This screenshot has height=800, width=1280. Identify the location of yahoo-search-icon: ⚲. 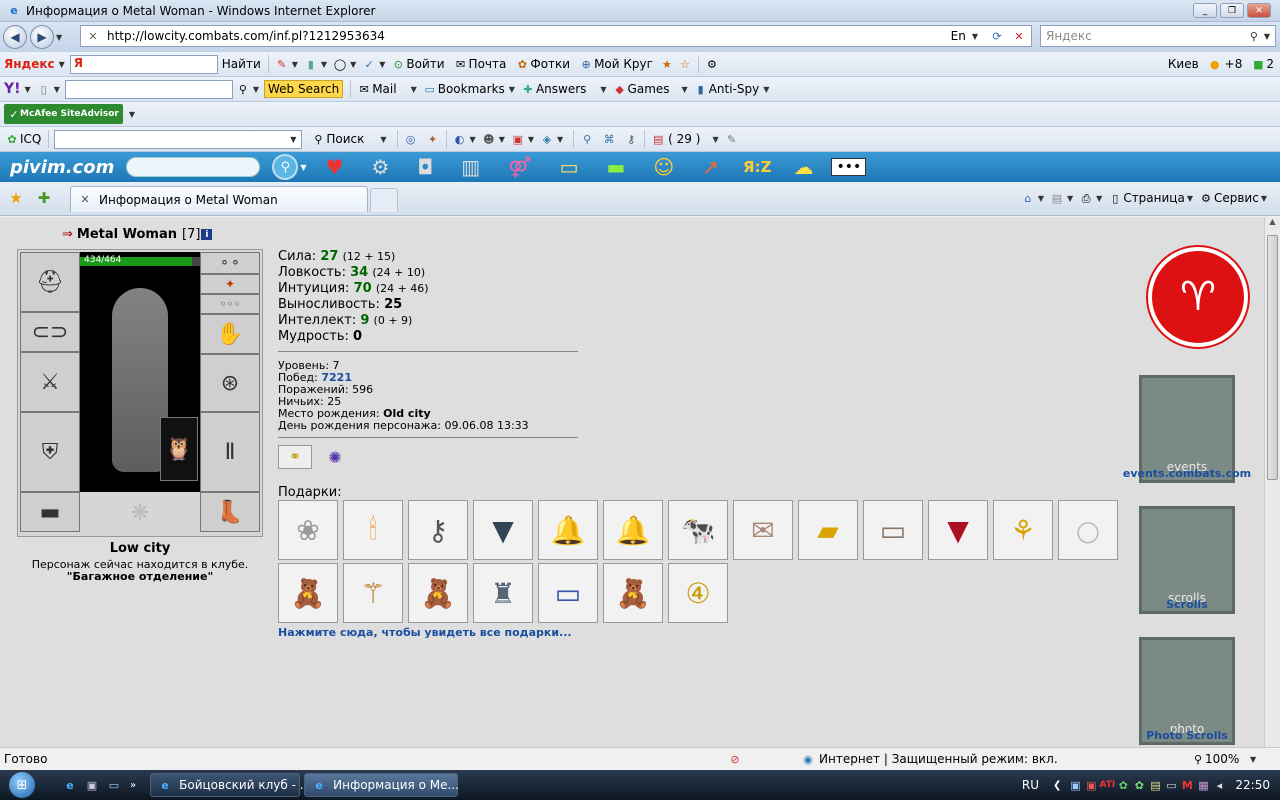
(243, 89).